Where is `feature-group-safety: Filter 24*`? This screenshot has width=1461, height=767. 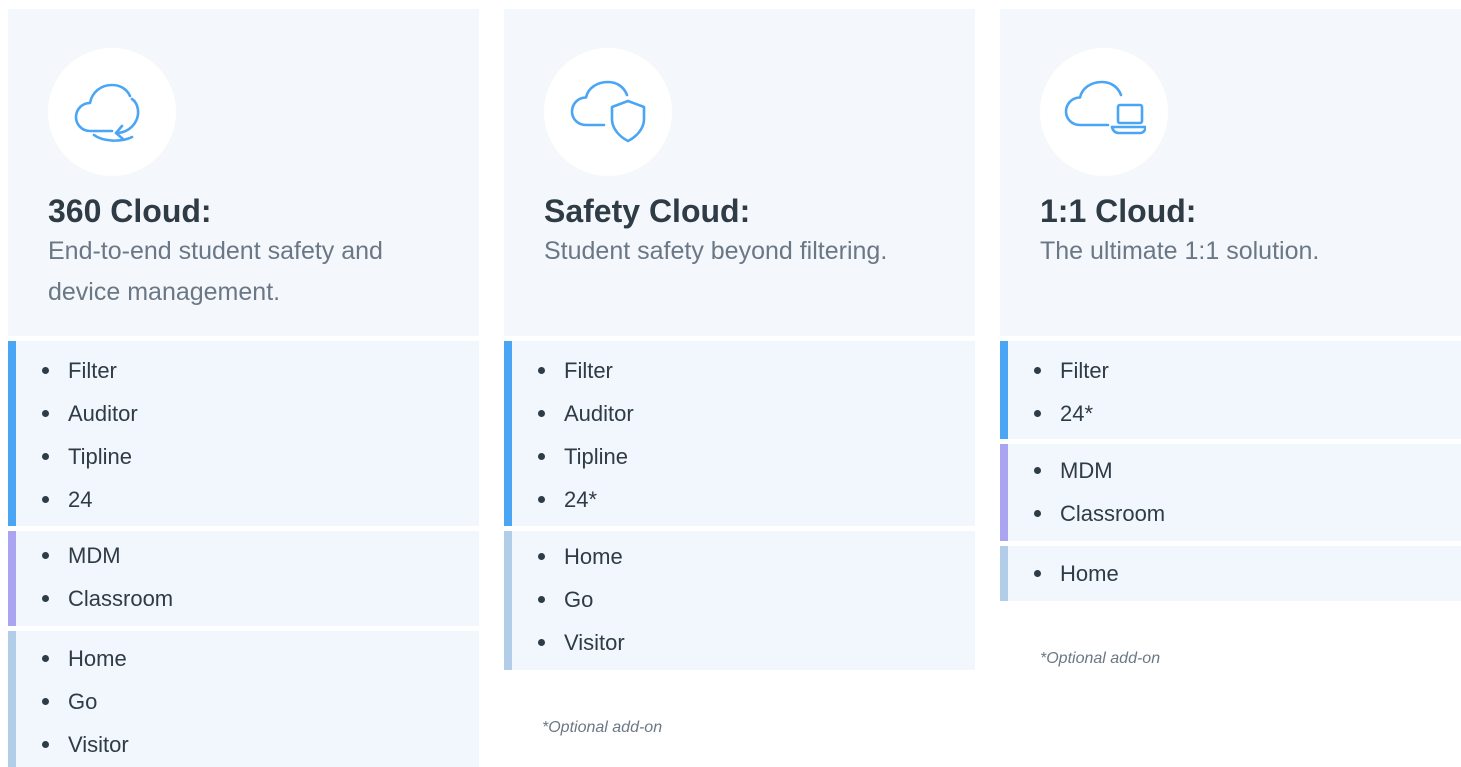 feature-group-safety: Filter 24* is located at coordinates (1230, 390).